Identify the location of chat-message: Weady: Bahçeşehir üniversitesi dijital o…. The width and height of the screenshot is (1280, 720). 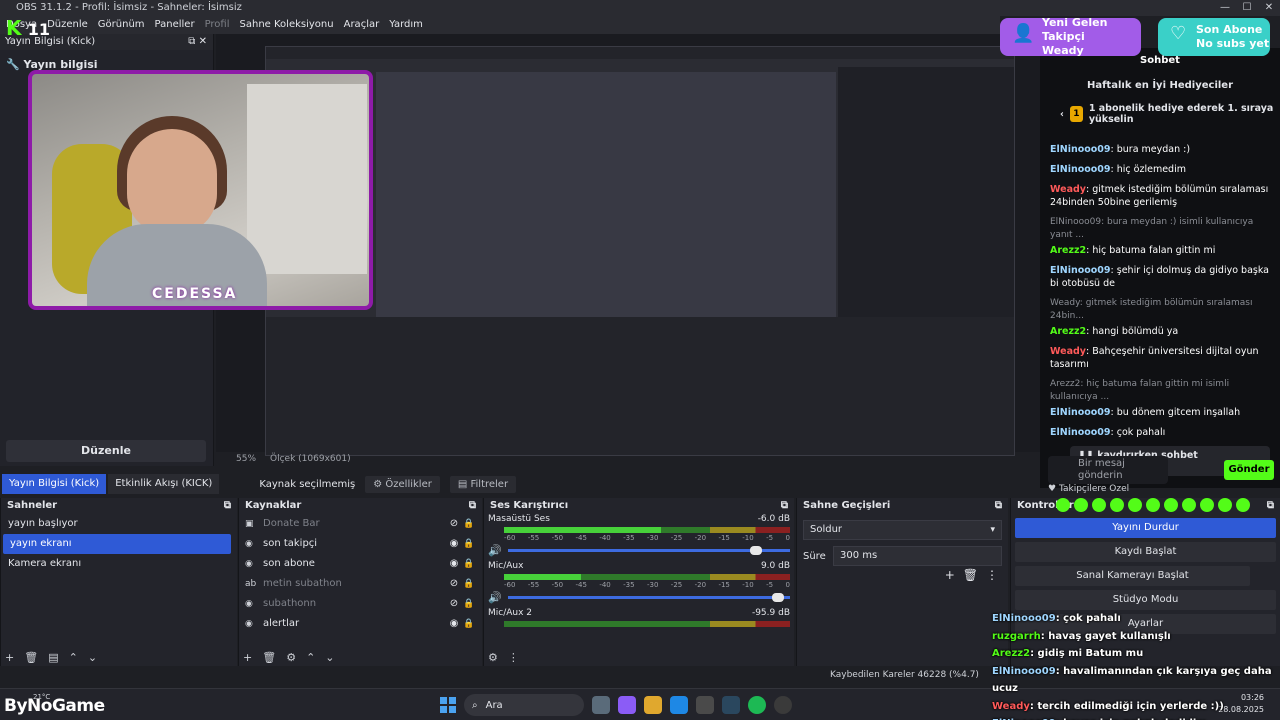
(1160, 358).